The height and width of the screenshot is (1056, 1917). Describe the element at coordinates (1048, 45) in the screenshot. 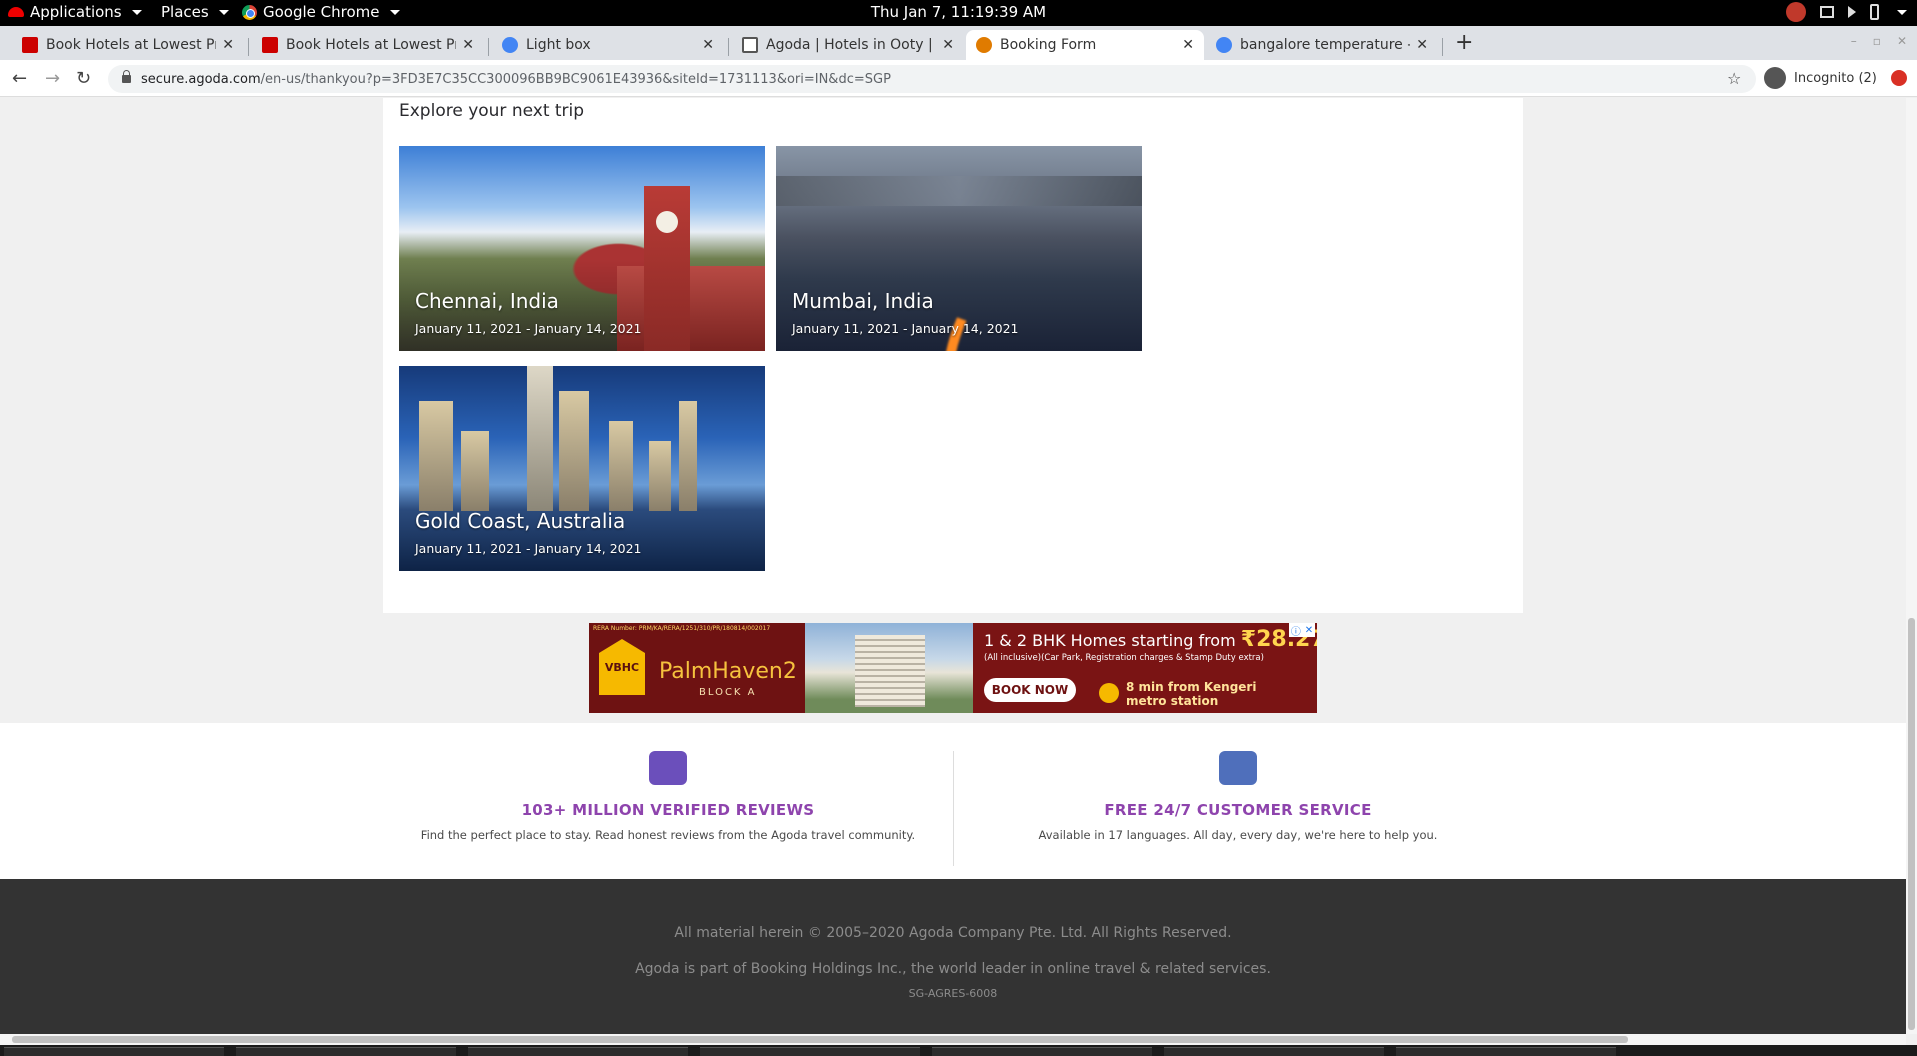

I see `tab-title: Booking Form` at that location.